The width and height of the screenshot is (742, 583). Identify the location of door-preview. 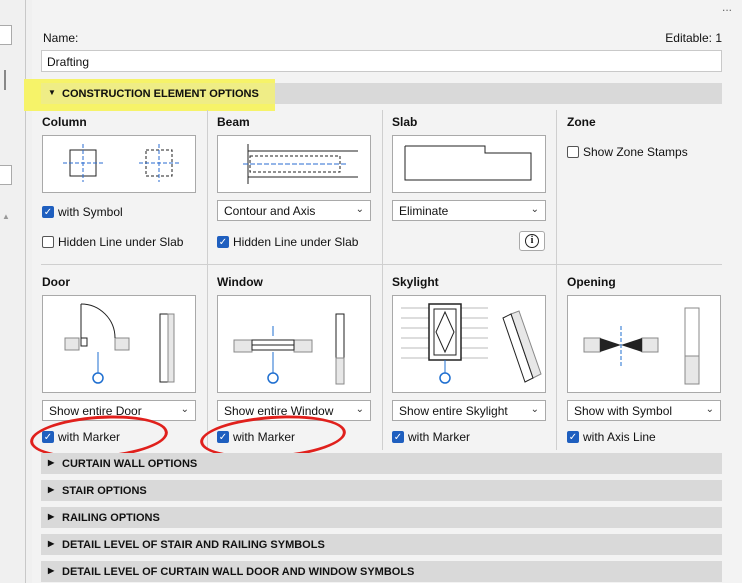
(119, 344).